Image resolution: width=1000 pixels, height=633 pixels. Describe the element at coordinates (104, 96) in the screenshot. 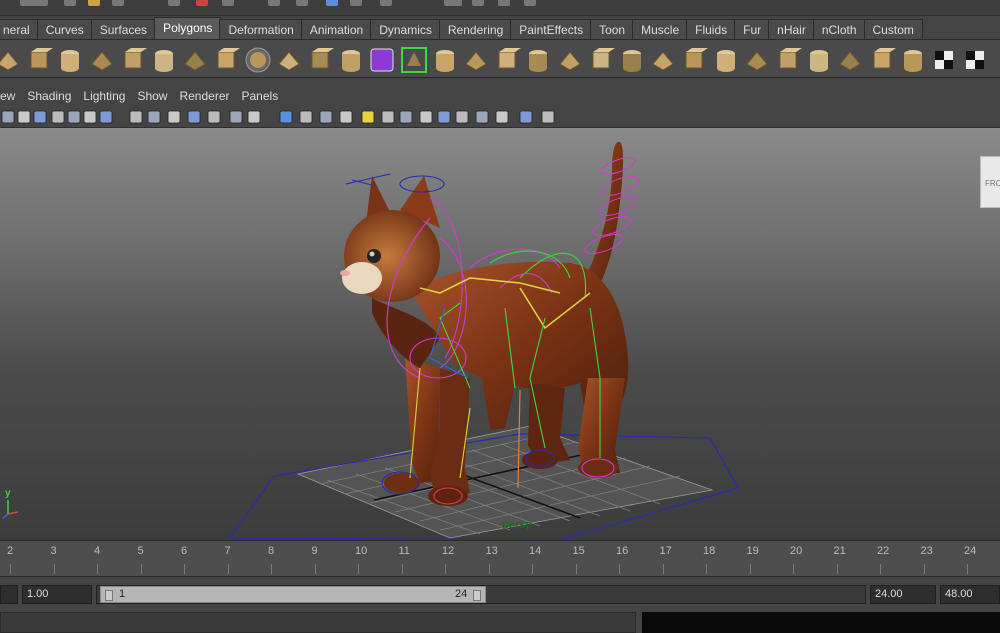

I see `menu-lighting: Lighting` at that location.